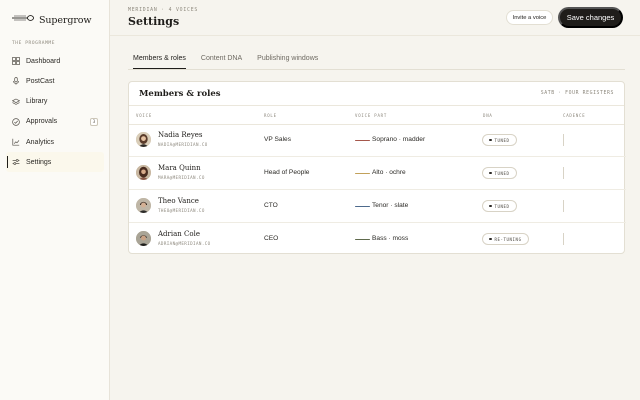 The width and height of the screenshot is (640, 400). What do you see at coordinates (390, 238) in the screenshot?
I see `voice-part-label: Bass · moss` at bounding box center [390, 238].